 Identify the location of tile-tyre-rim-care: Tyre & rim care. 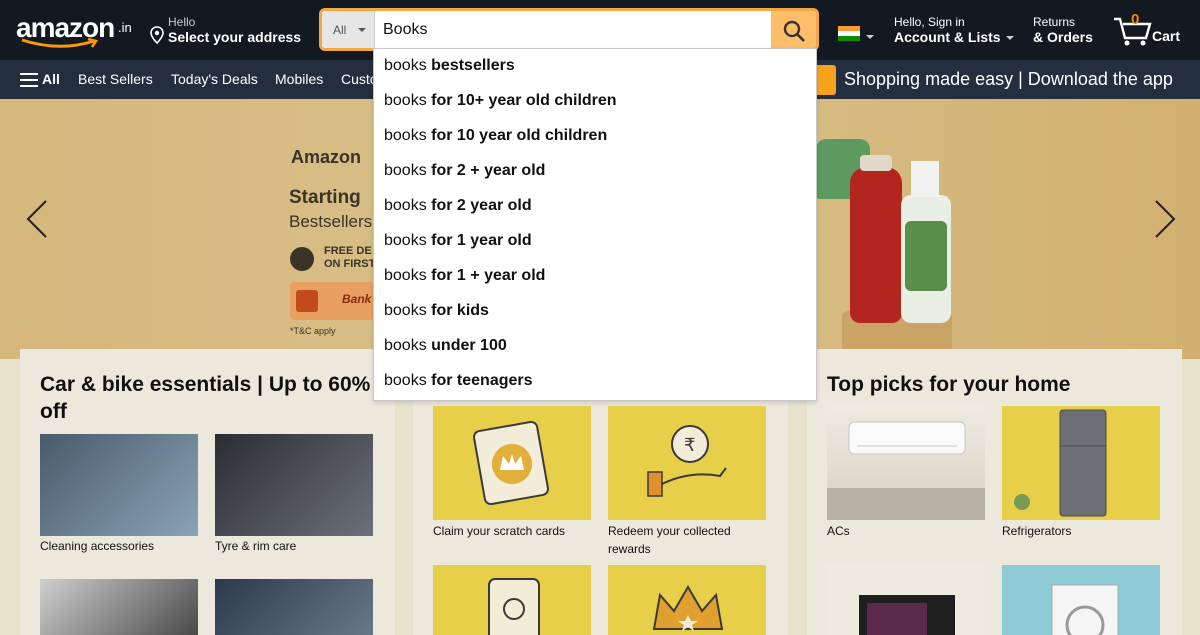
(294, 494).